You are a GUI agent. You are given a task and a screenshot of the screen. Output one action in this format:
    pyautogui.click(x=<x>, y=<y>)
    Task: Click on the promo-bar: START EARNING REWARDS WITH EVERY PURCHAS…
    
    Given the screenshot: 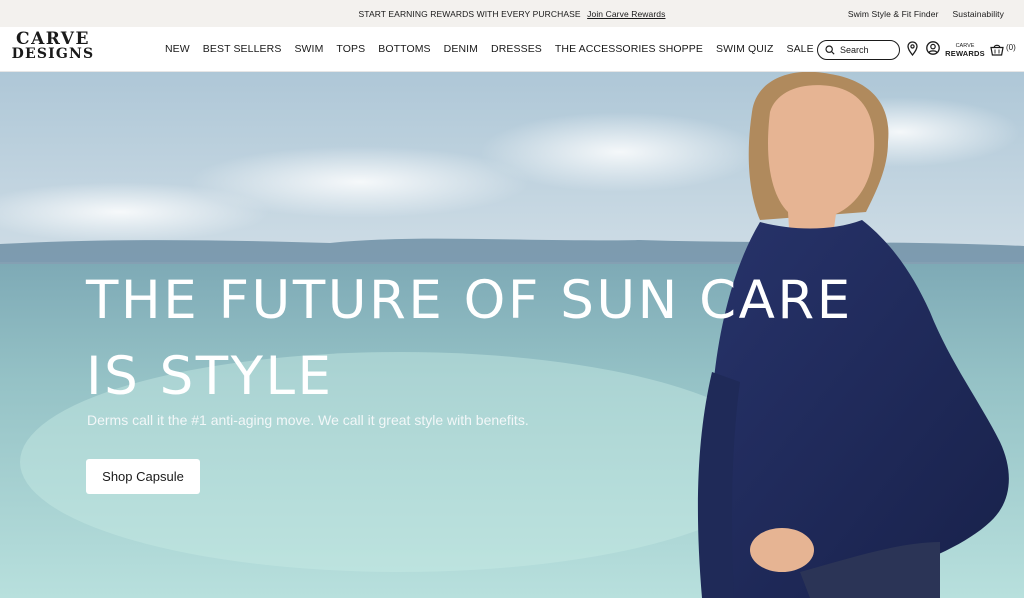 What is the action you would take?
    pyautogui.click(x=512, y=13)
    